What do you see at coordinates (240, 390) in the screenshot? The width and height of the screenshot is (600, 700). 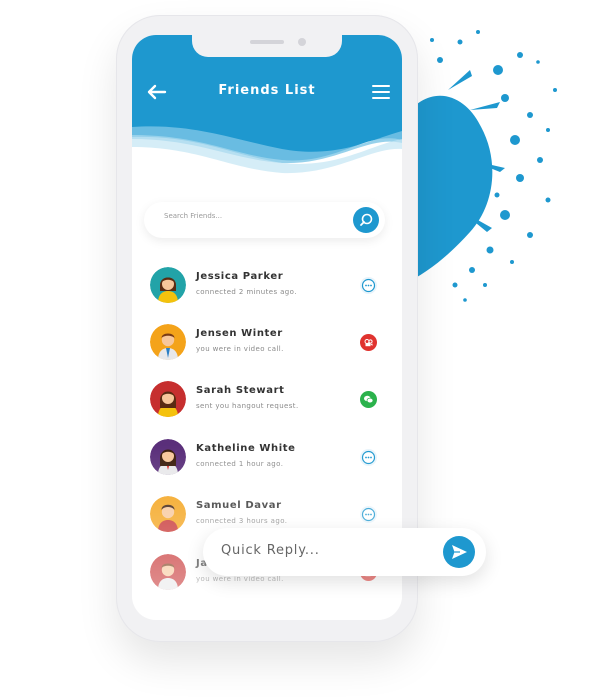 I see `friend-name: Sarah Stewart` at bounding box center [240, 390].